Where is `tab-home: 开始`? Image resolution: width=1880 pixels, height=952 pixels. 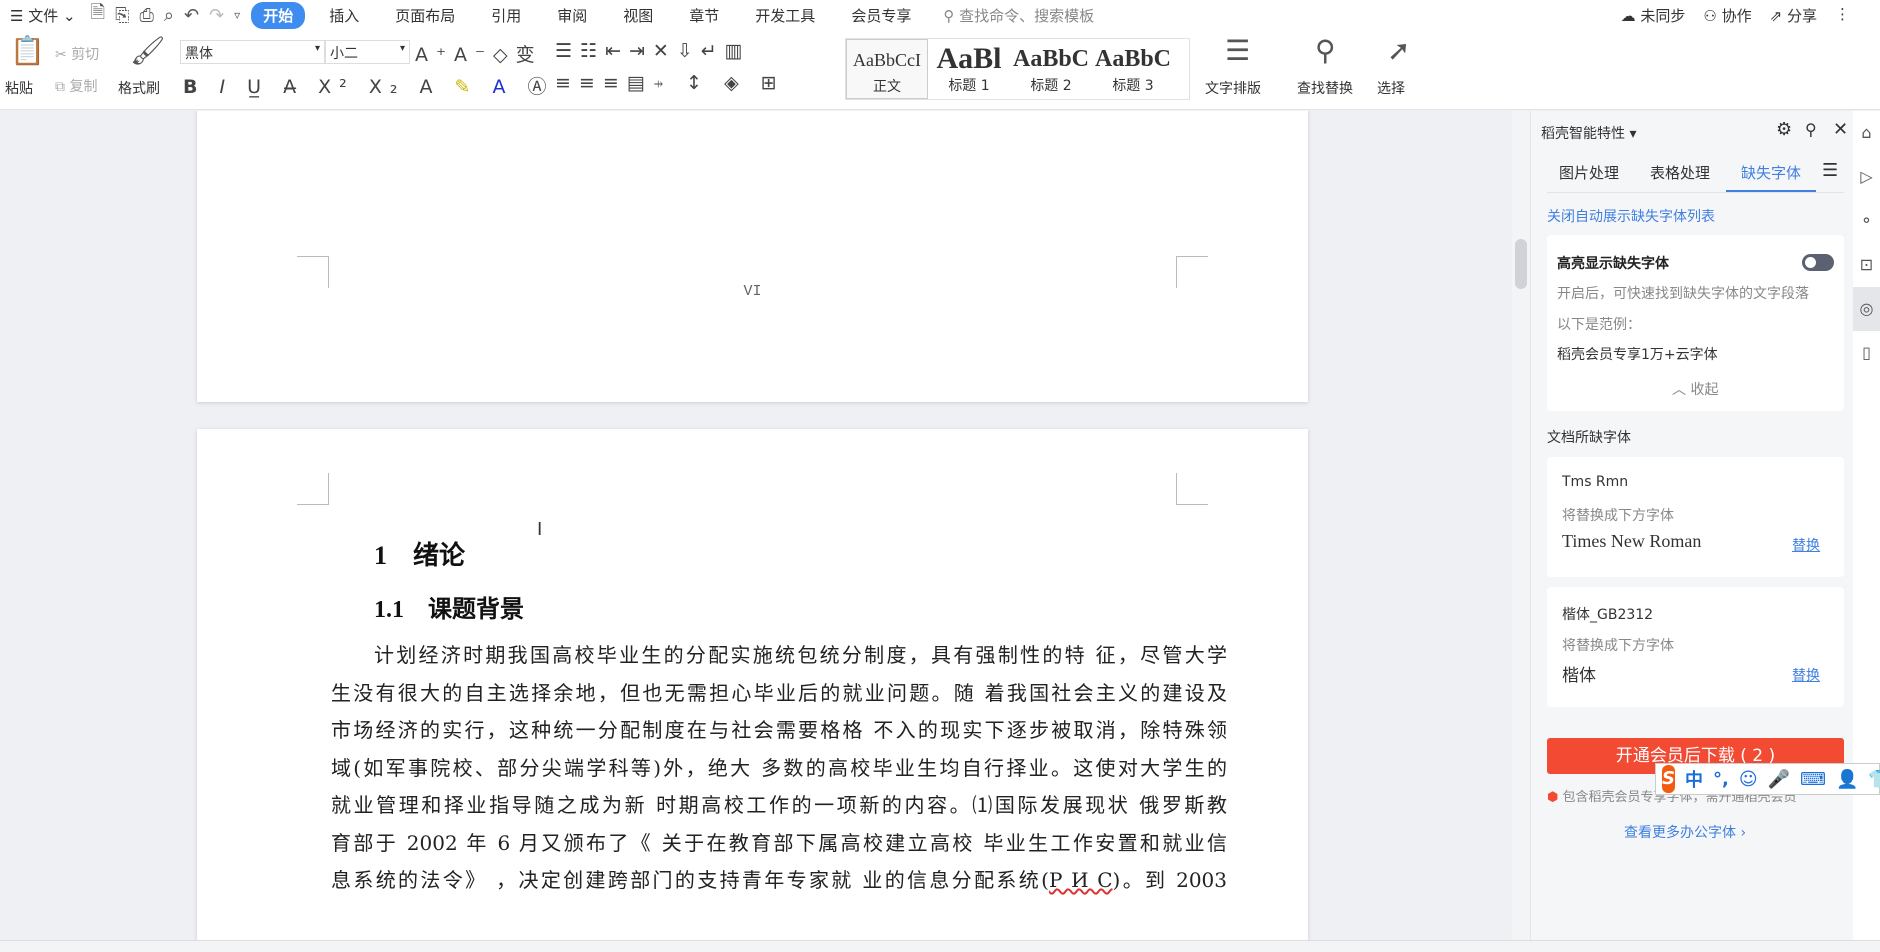 tab-home: 开始 is located at coordinates (278, 15).